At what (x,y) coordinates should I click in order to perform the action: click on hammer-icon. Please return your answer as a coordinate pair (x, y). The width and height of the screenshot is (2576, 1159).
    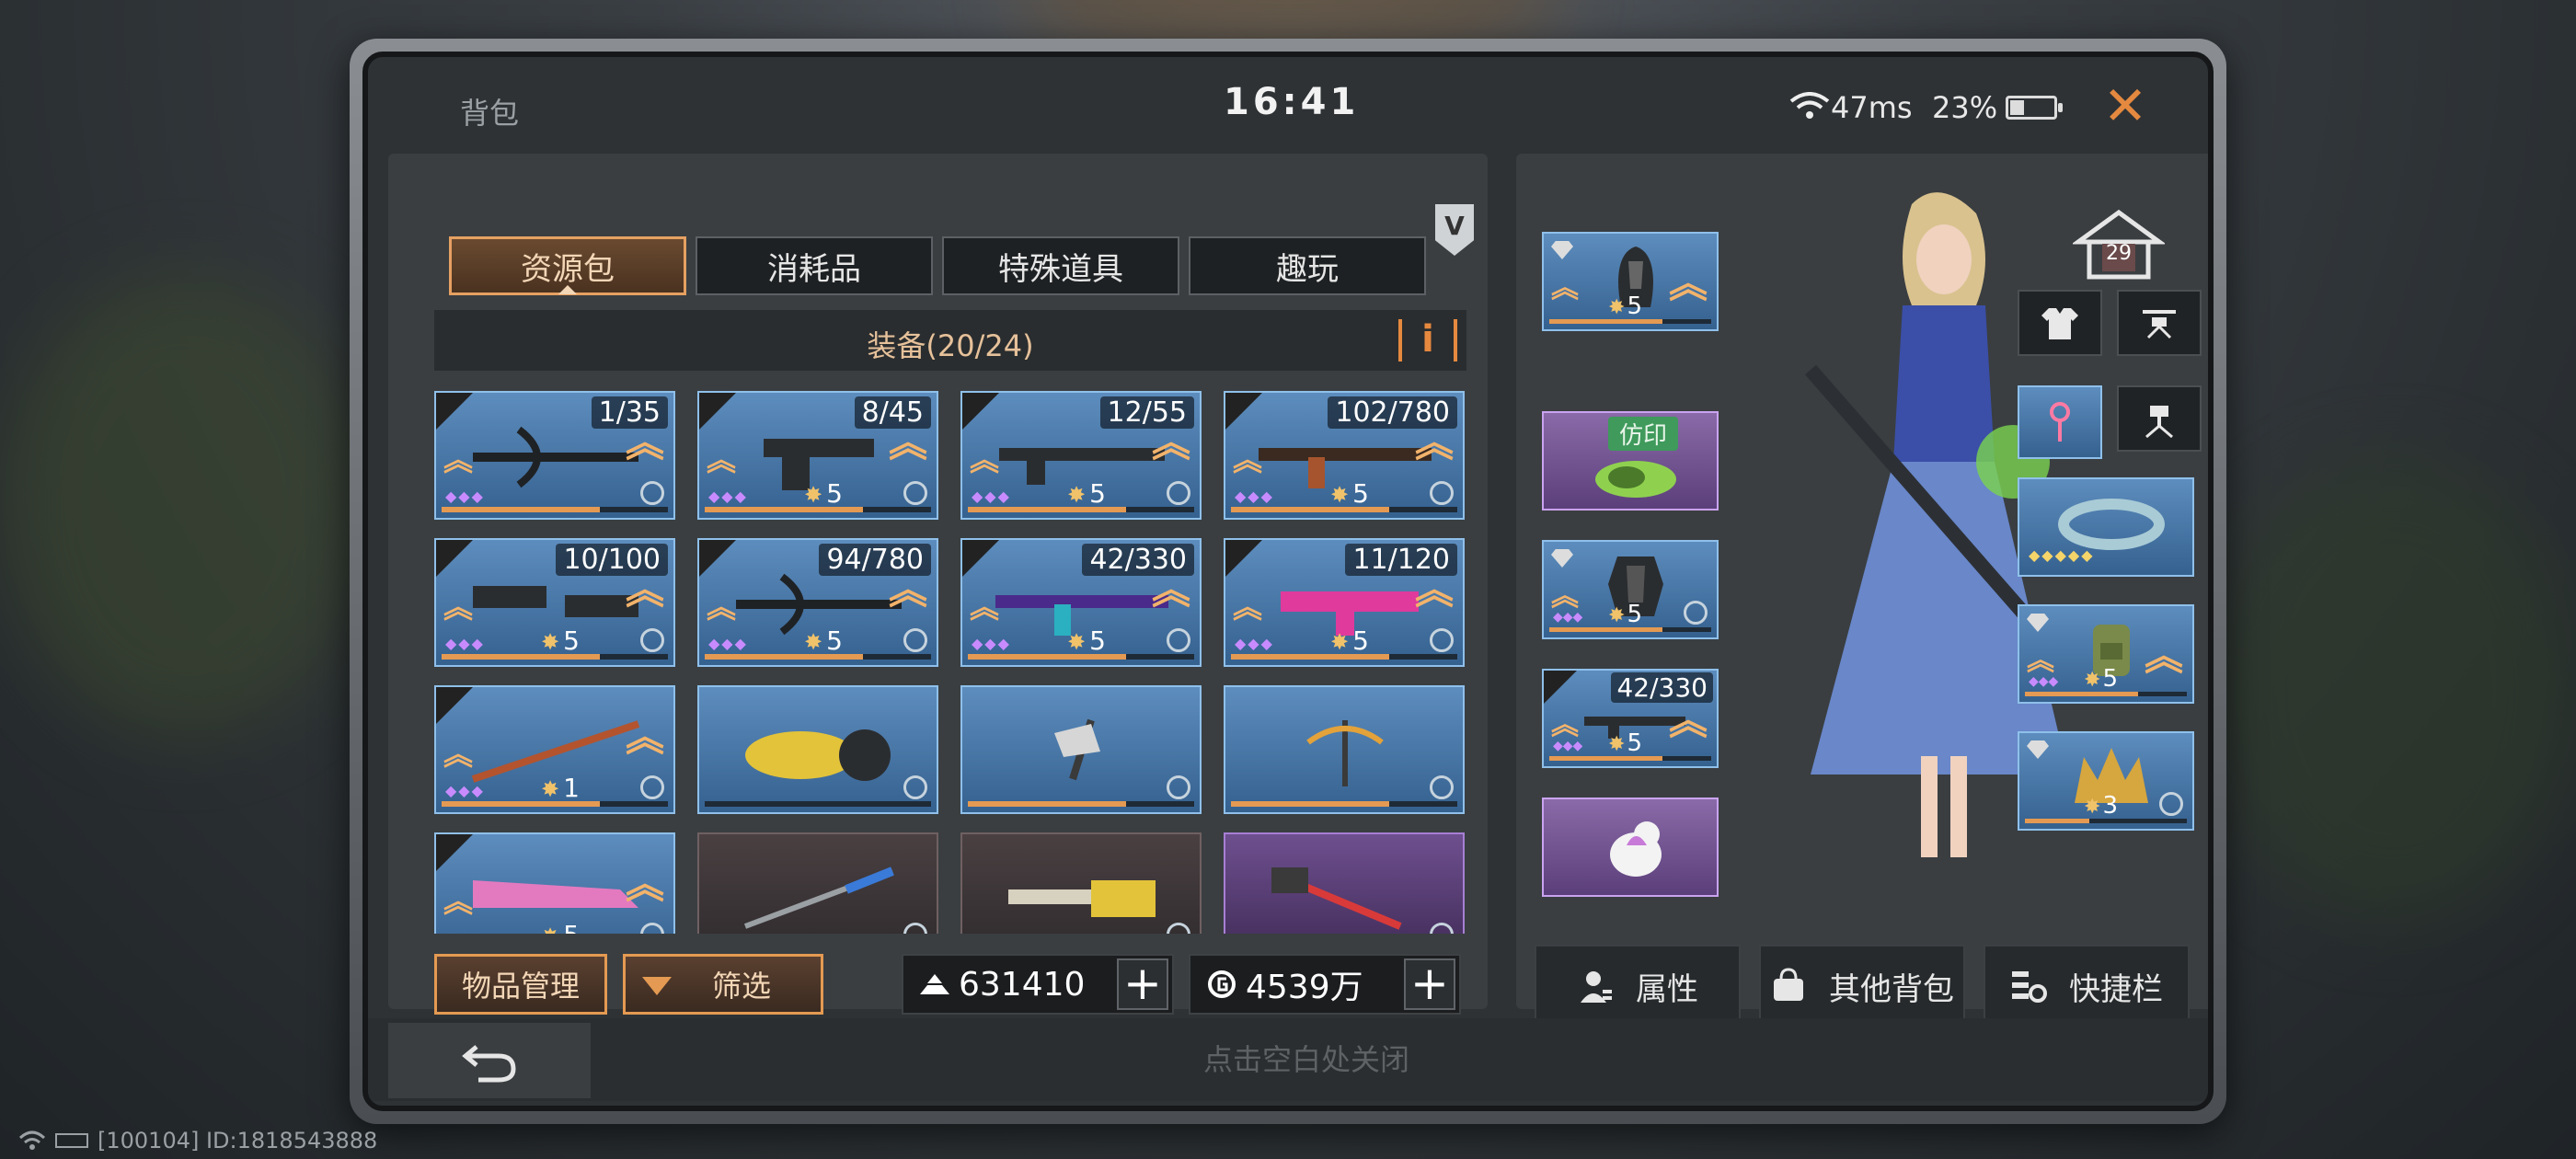
    Looking at the image, I should click on (1336, 898).